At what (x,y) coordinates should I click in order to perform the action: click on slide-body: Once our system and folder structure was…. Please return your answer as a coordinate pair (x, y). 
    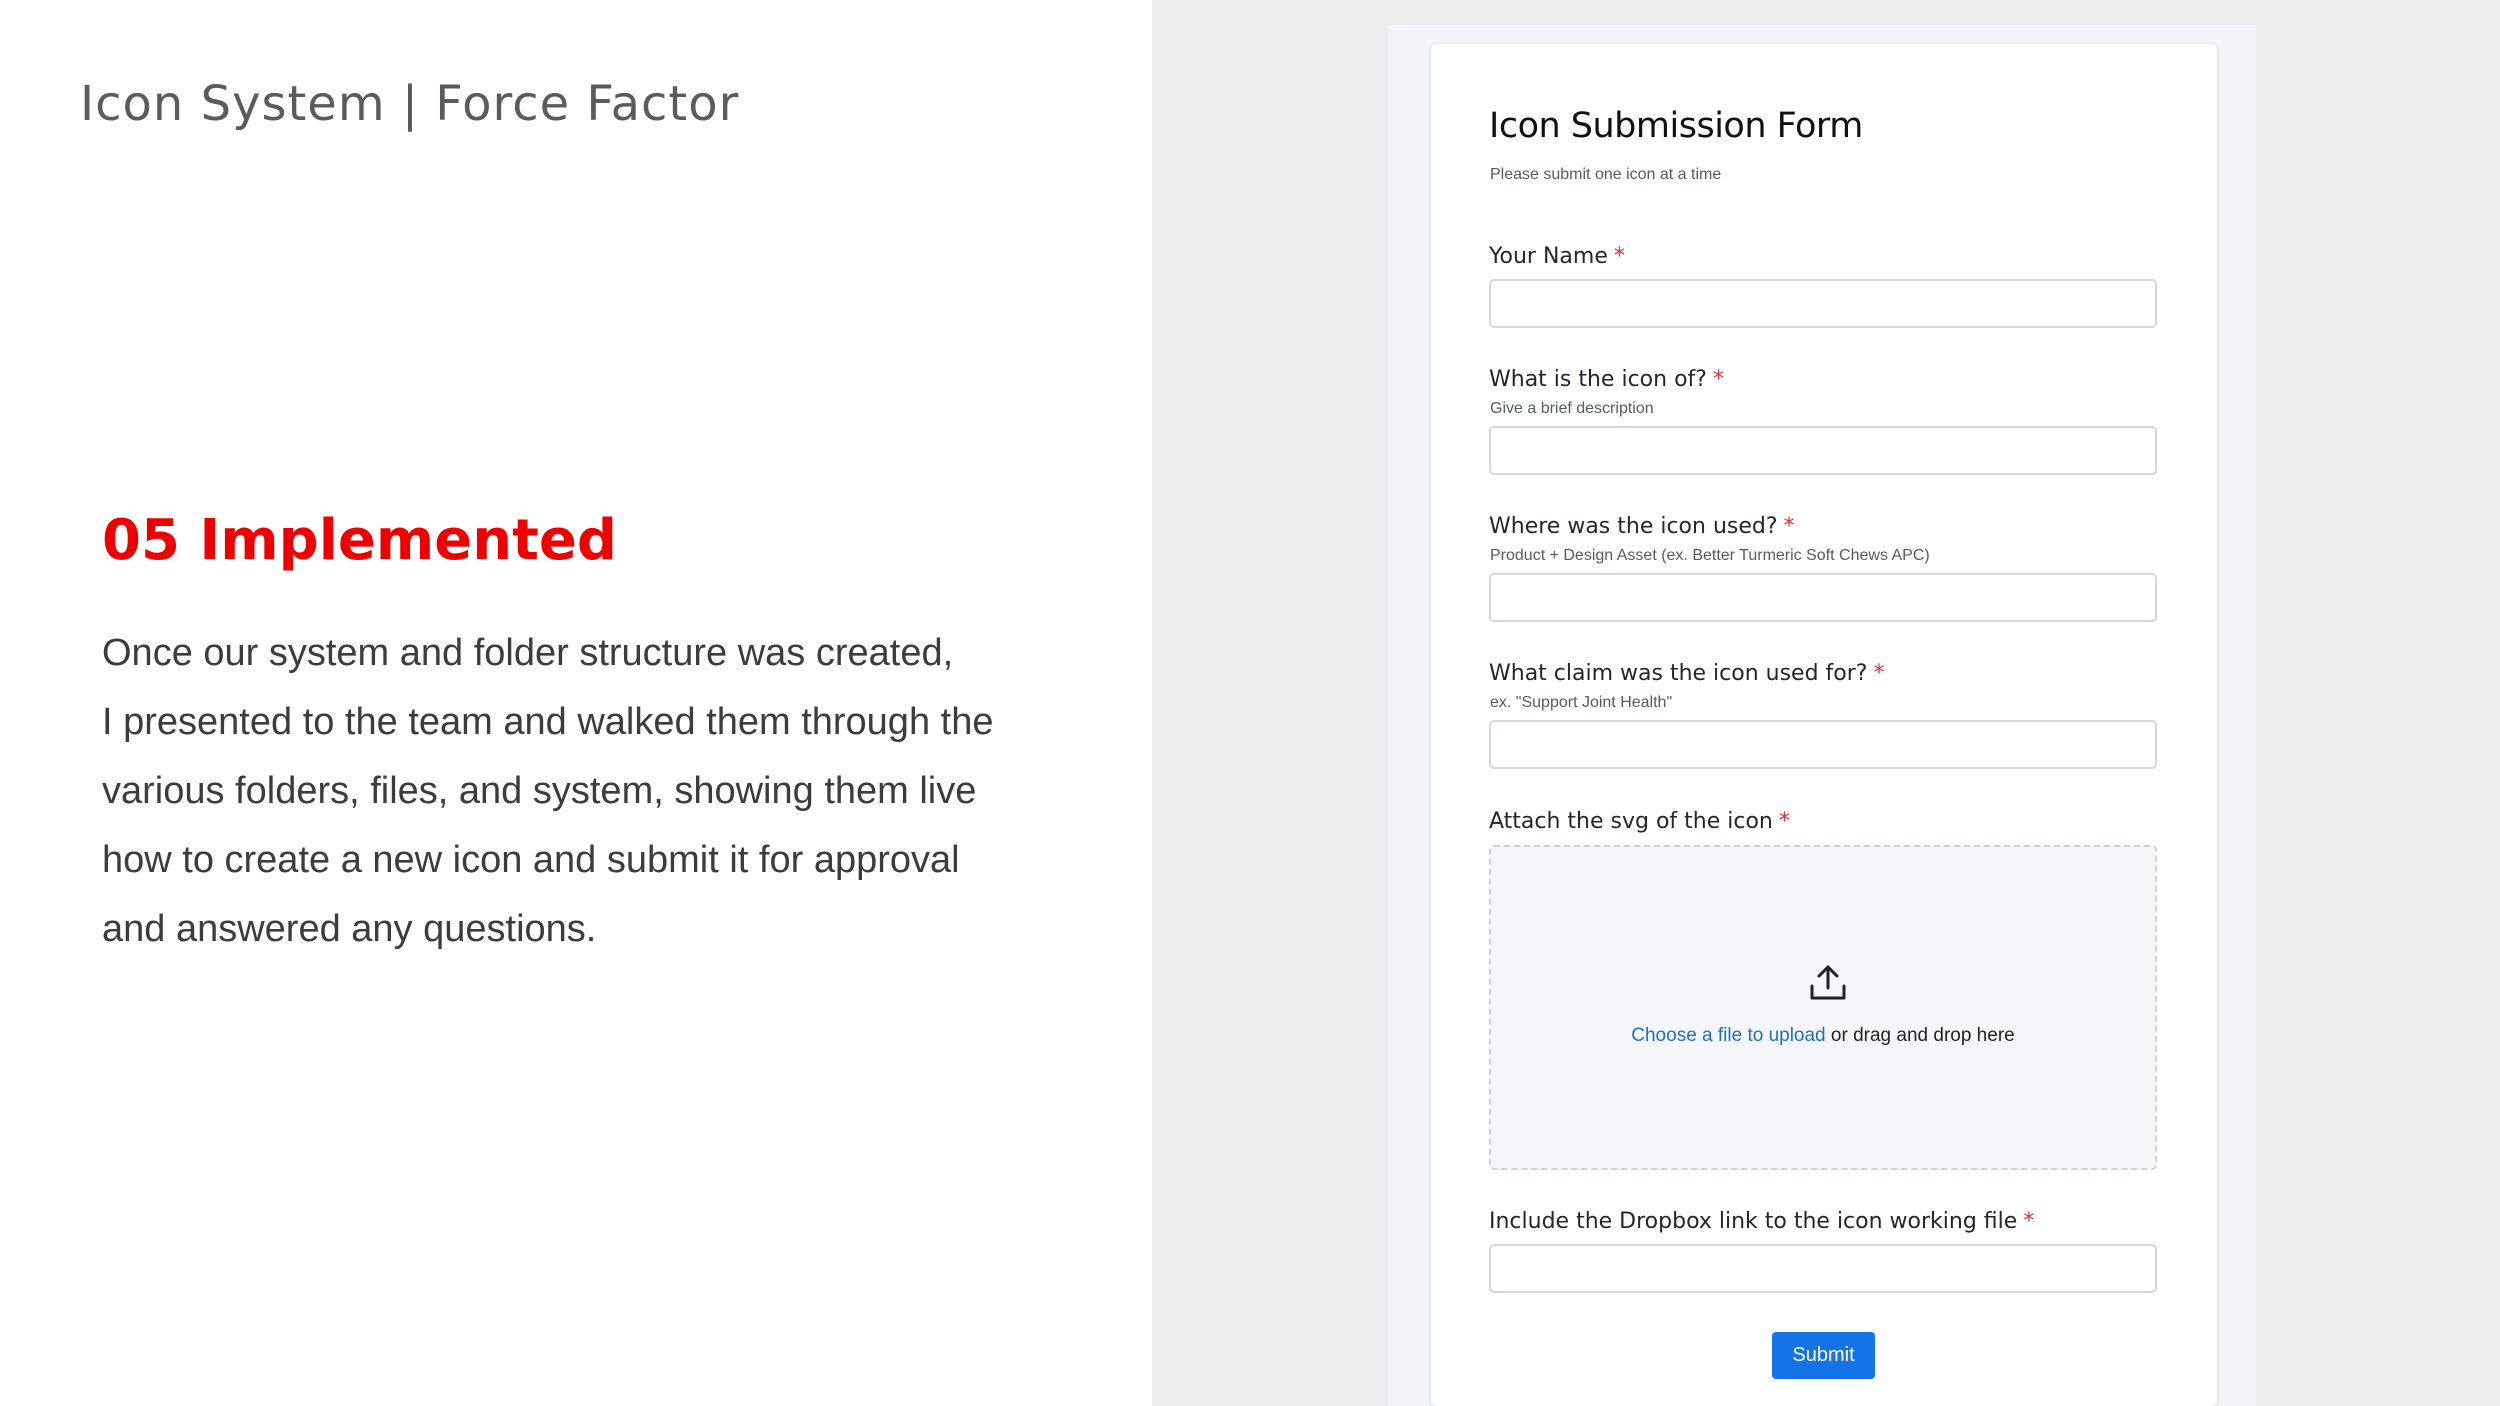
    Looking at the image, I should click on (607, 791).